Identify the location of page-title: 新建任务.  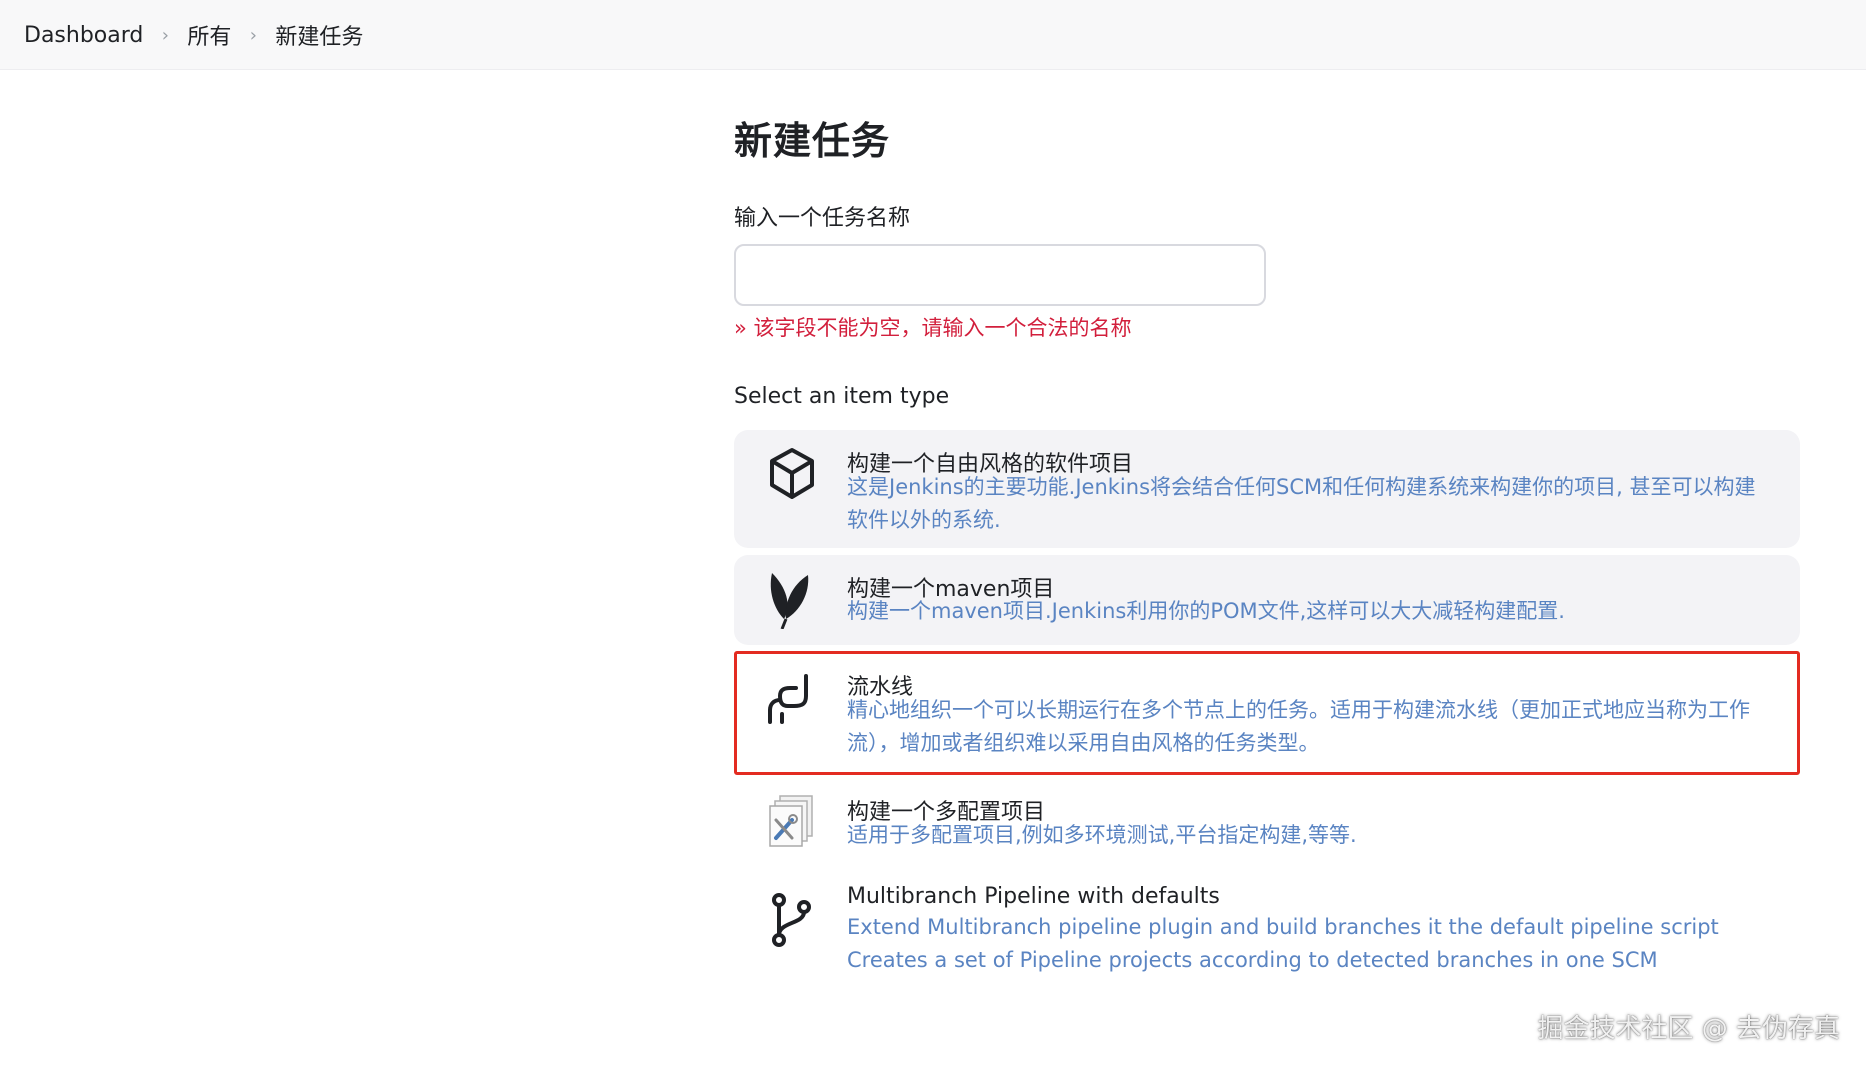
(812, 141).